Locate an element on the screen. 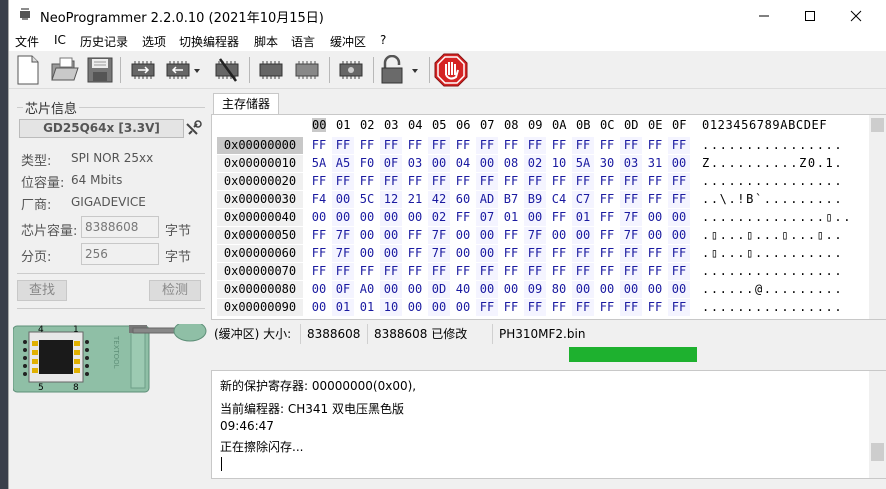 The width and height of the screenshot is (886, 489). verify-button is located at coordinates (271, 70).